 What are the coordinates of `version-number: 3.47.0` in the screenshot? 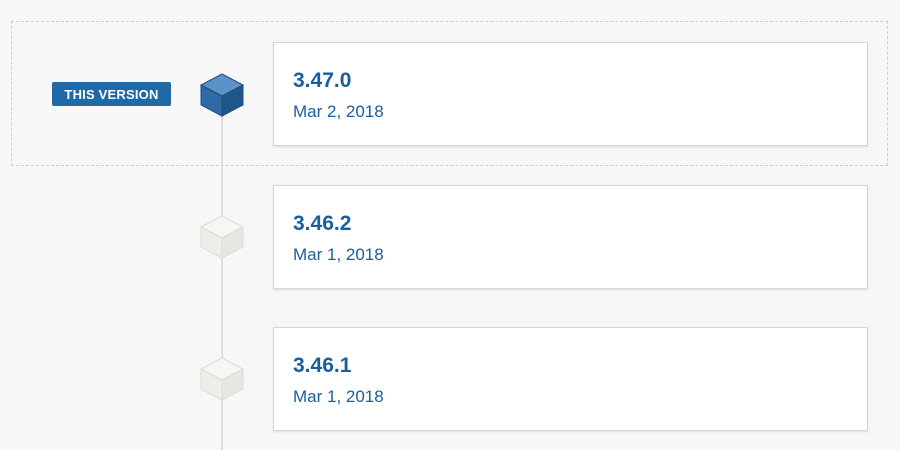 It's located at (580, 81).